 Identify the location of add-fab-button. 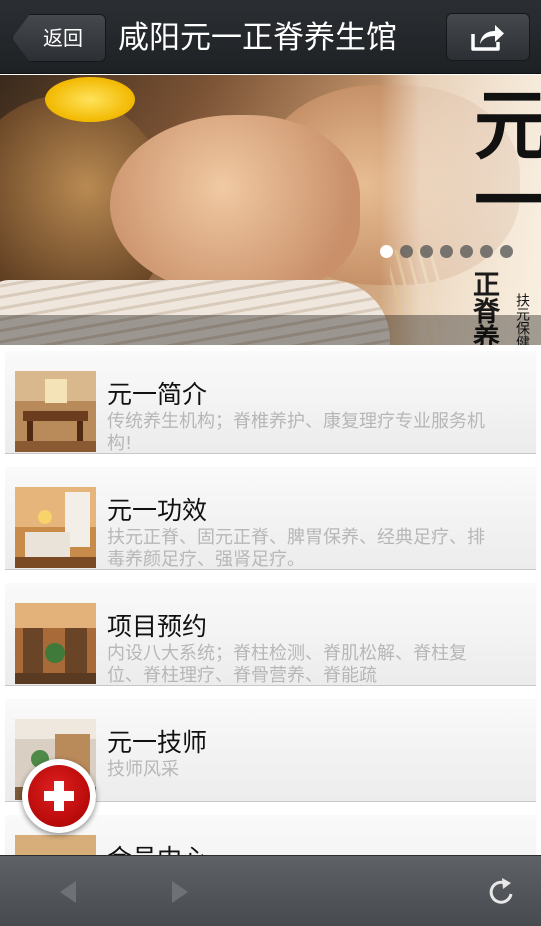
(59, 796).